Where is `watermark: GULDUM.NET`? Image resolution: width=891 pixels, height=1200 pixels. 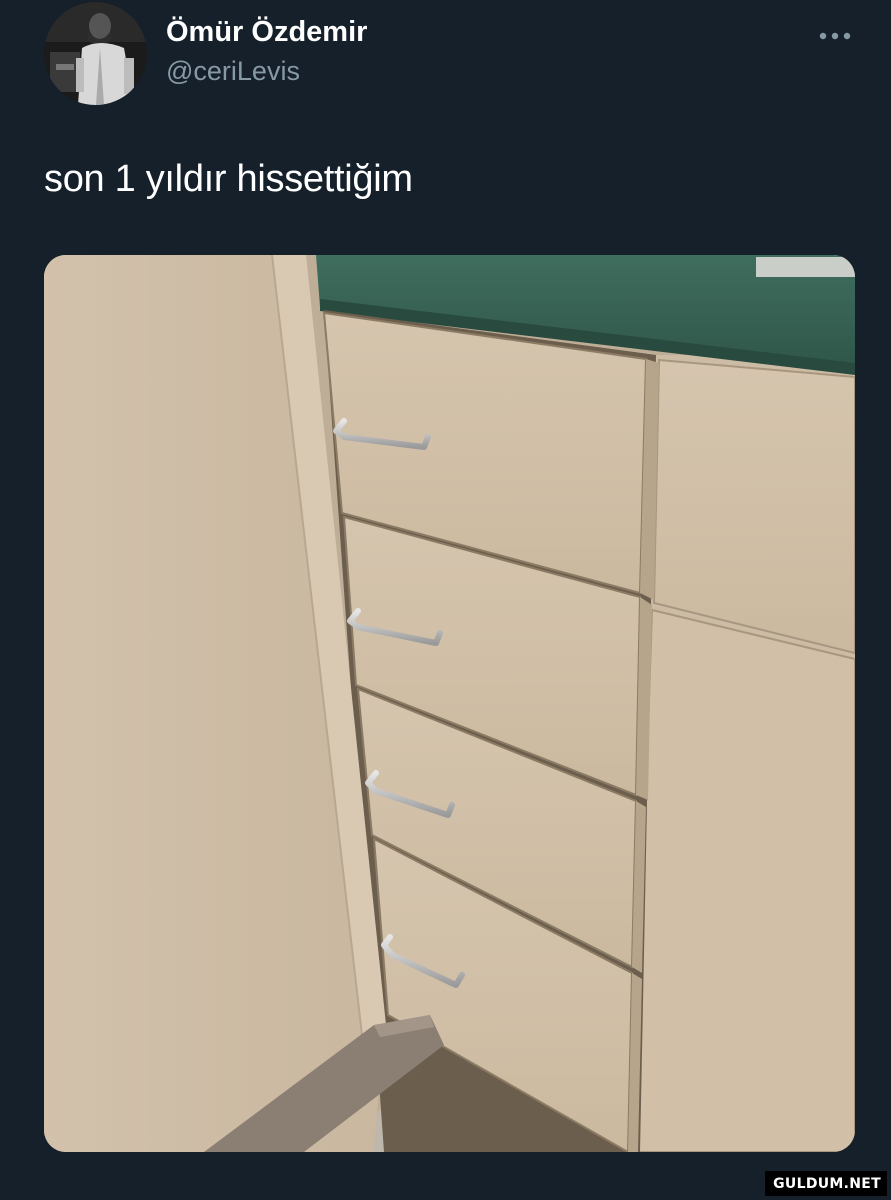 watermark: GULDUM.NET is located at coordinates (826, 1183).